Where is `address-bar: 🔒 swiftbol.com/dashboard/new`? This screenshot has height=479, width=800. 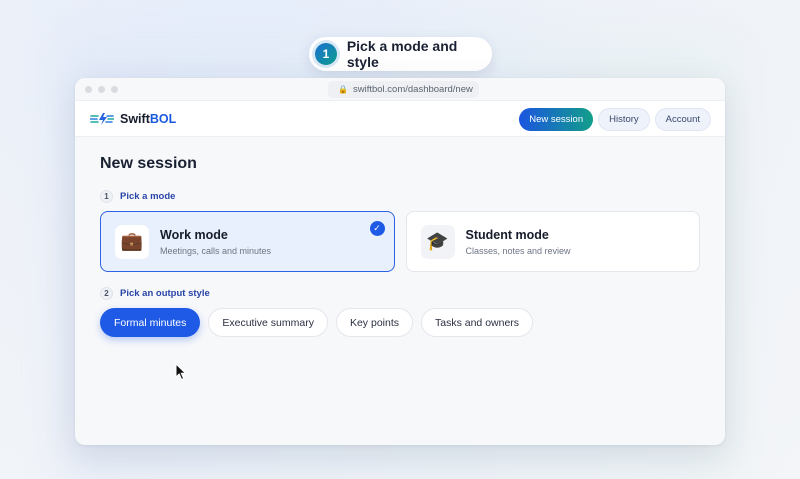 address-bar: 🔒 swiftbol.com/dashboard/new is located at coordinates (403, 89).